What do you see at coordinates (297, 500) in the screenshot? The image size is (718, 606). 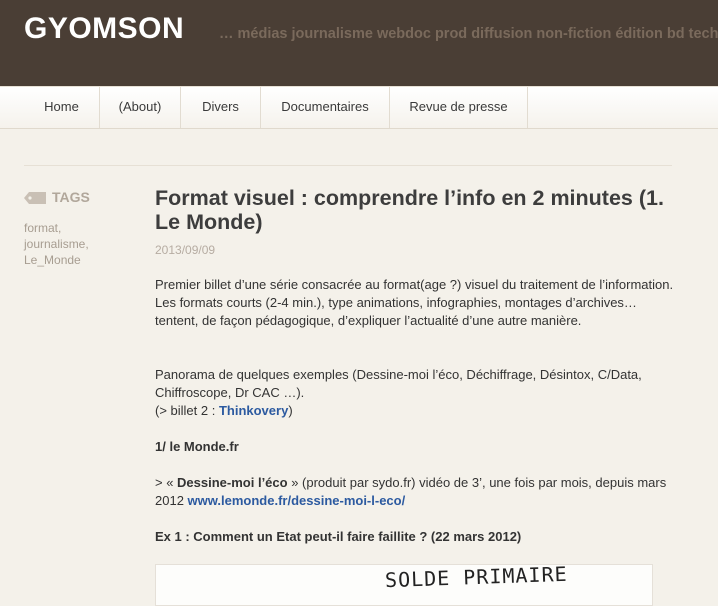 I see `lemonde-link: www.lemonde.fr/dessine-moi-l-eco/` at bounding box center [297, 500].